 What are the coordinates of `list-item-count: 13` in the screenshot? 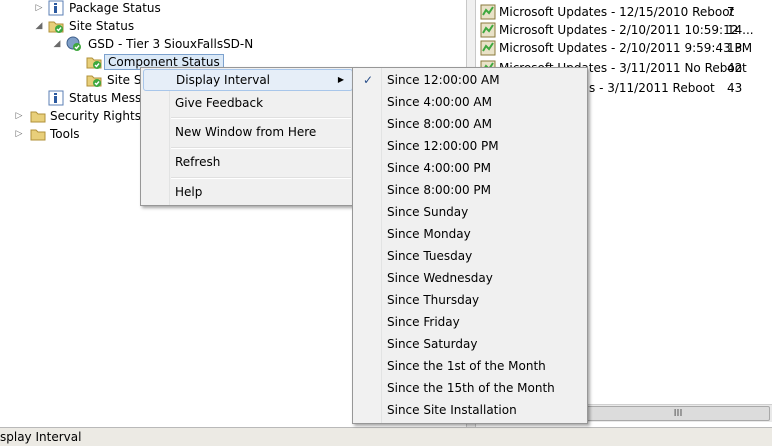 It's located at (735, 48).